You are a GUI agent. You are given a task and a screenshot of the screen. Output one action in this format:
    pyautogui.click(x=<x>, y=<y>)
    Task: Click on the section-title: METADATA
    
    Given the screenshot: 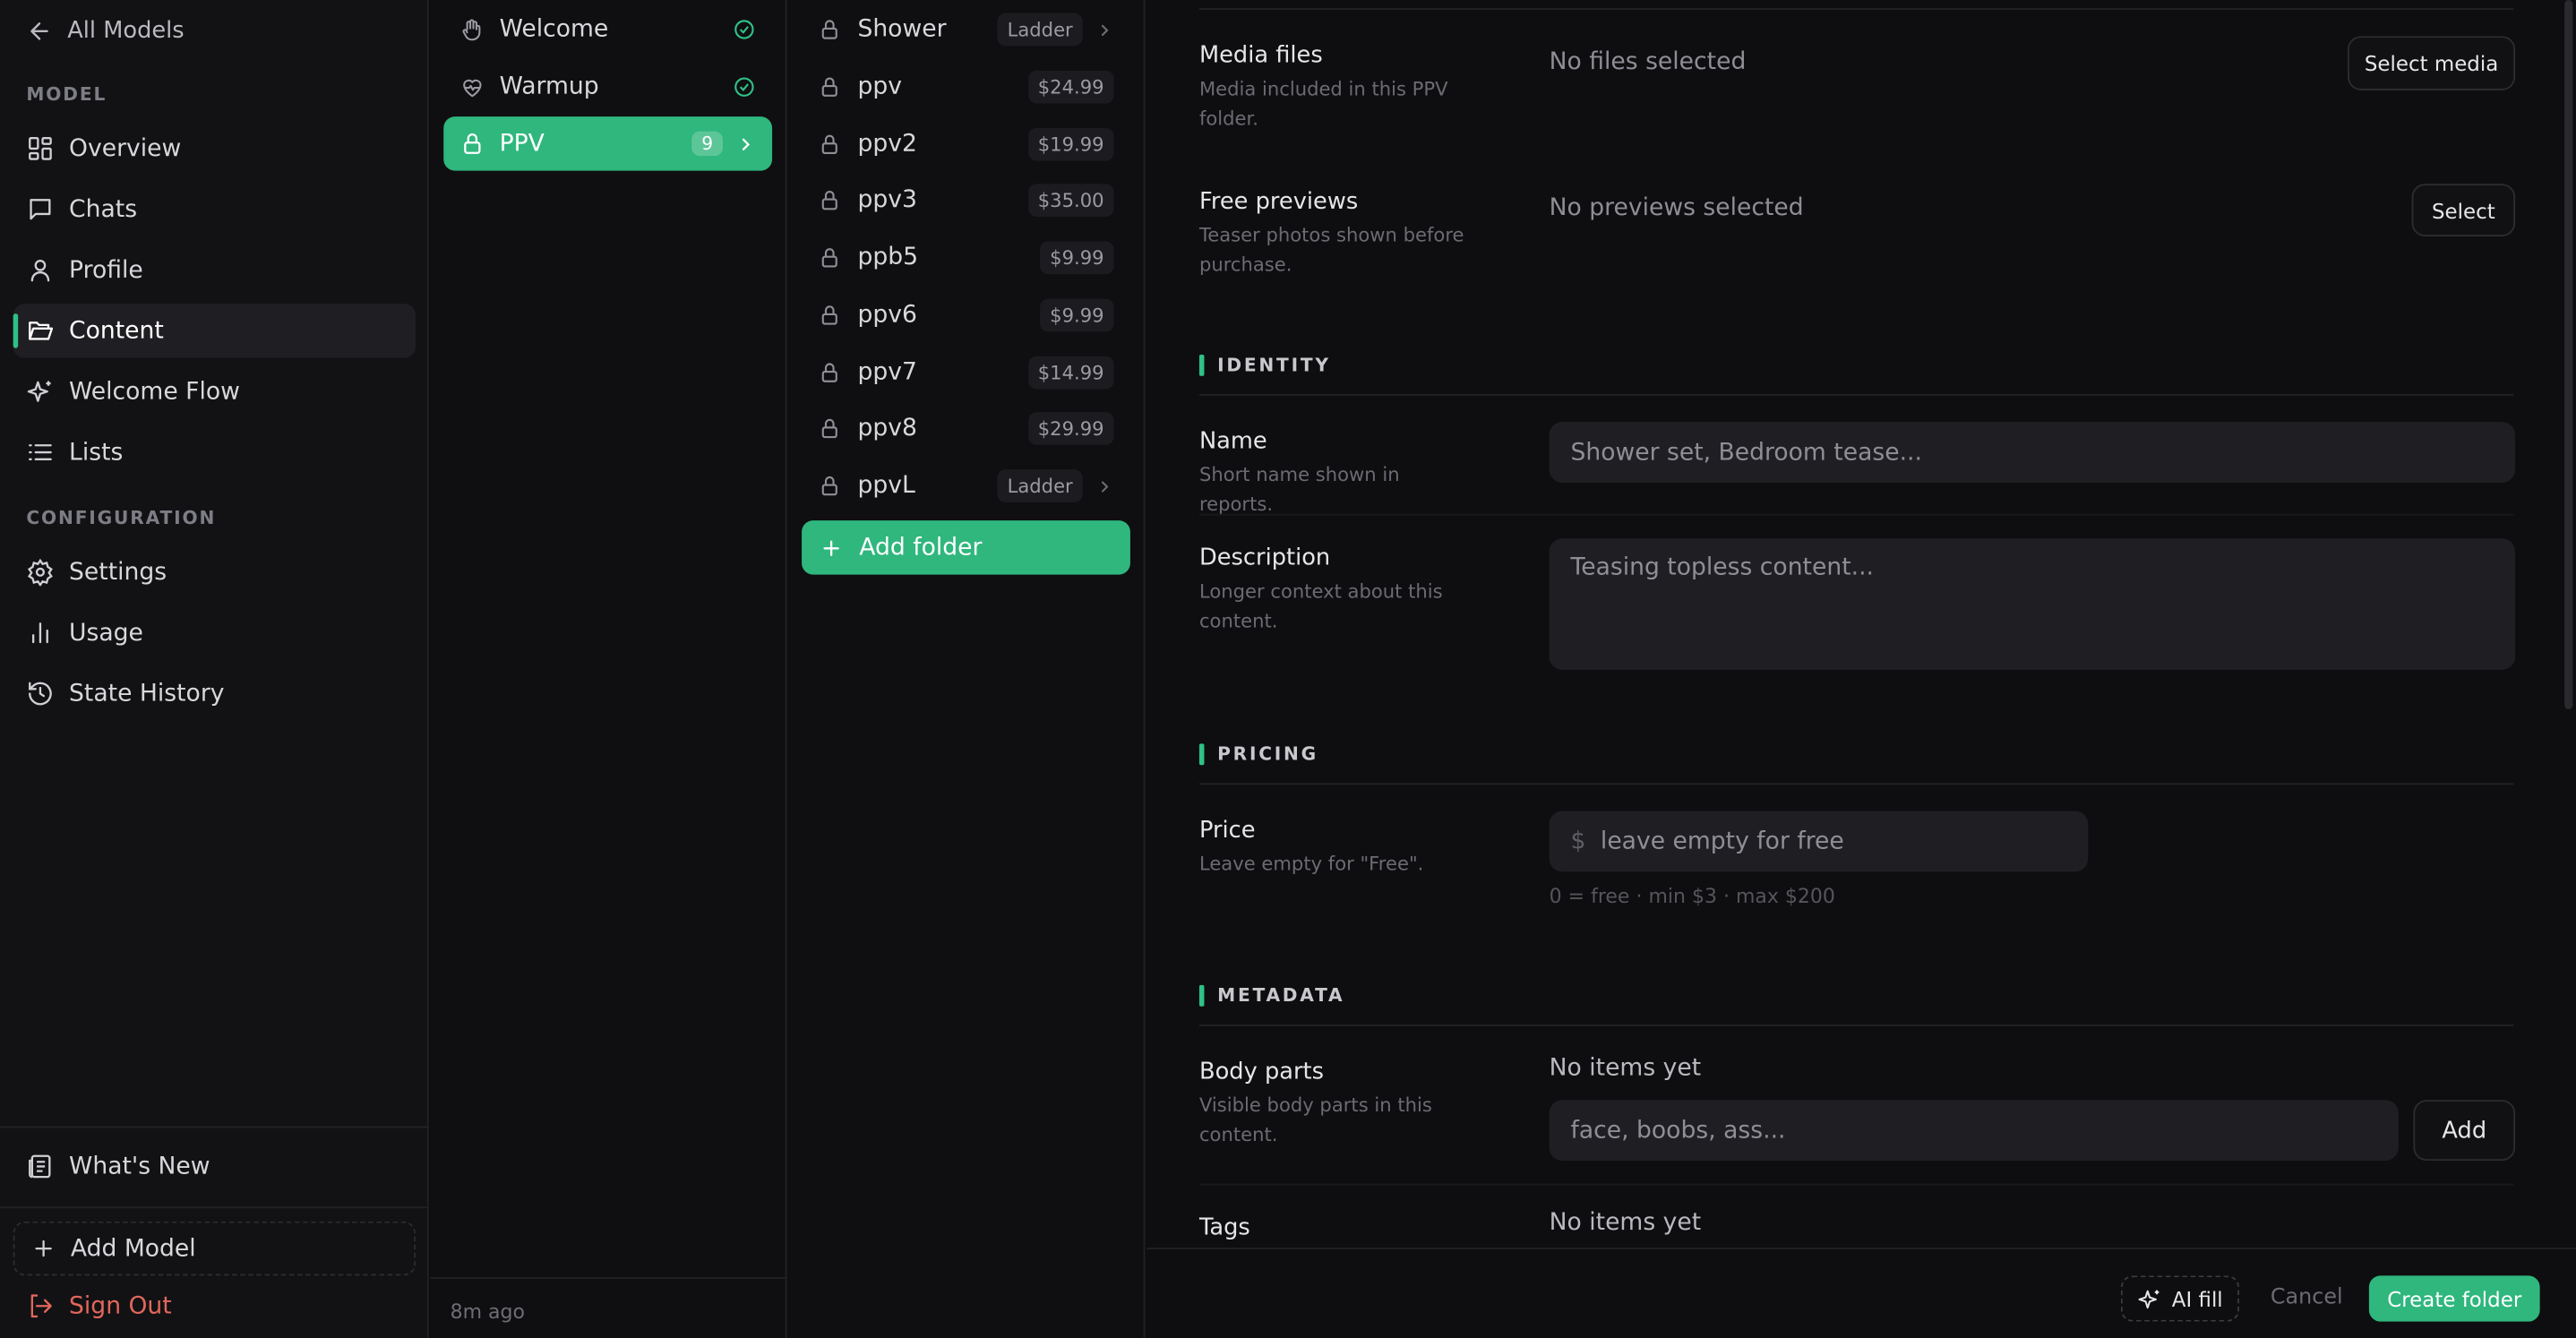 What is the action you would take?
    pyautogui.click(x=1281, y=995)
    